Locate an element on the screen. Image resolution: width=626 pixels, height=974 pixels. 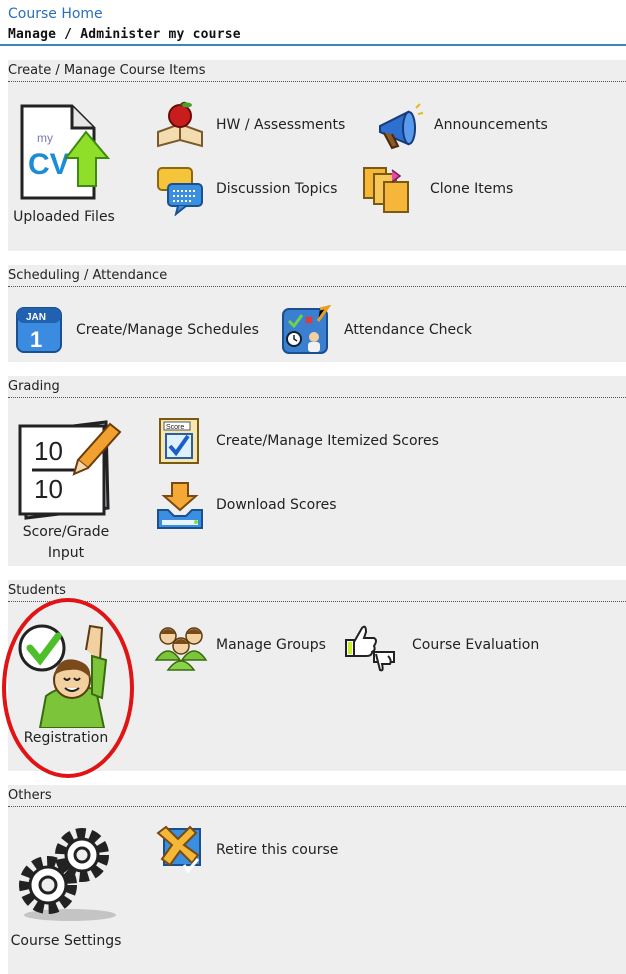
manage-groups-label: Manage Groups is located at coordinates (271, 645).